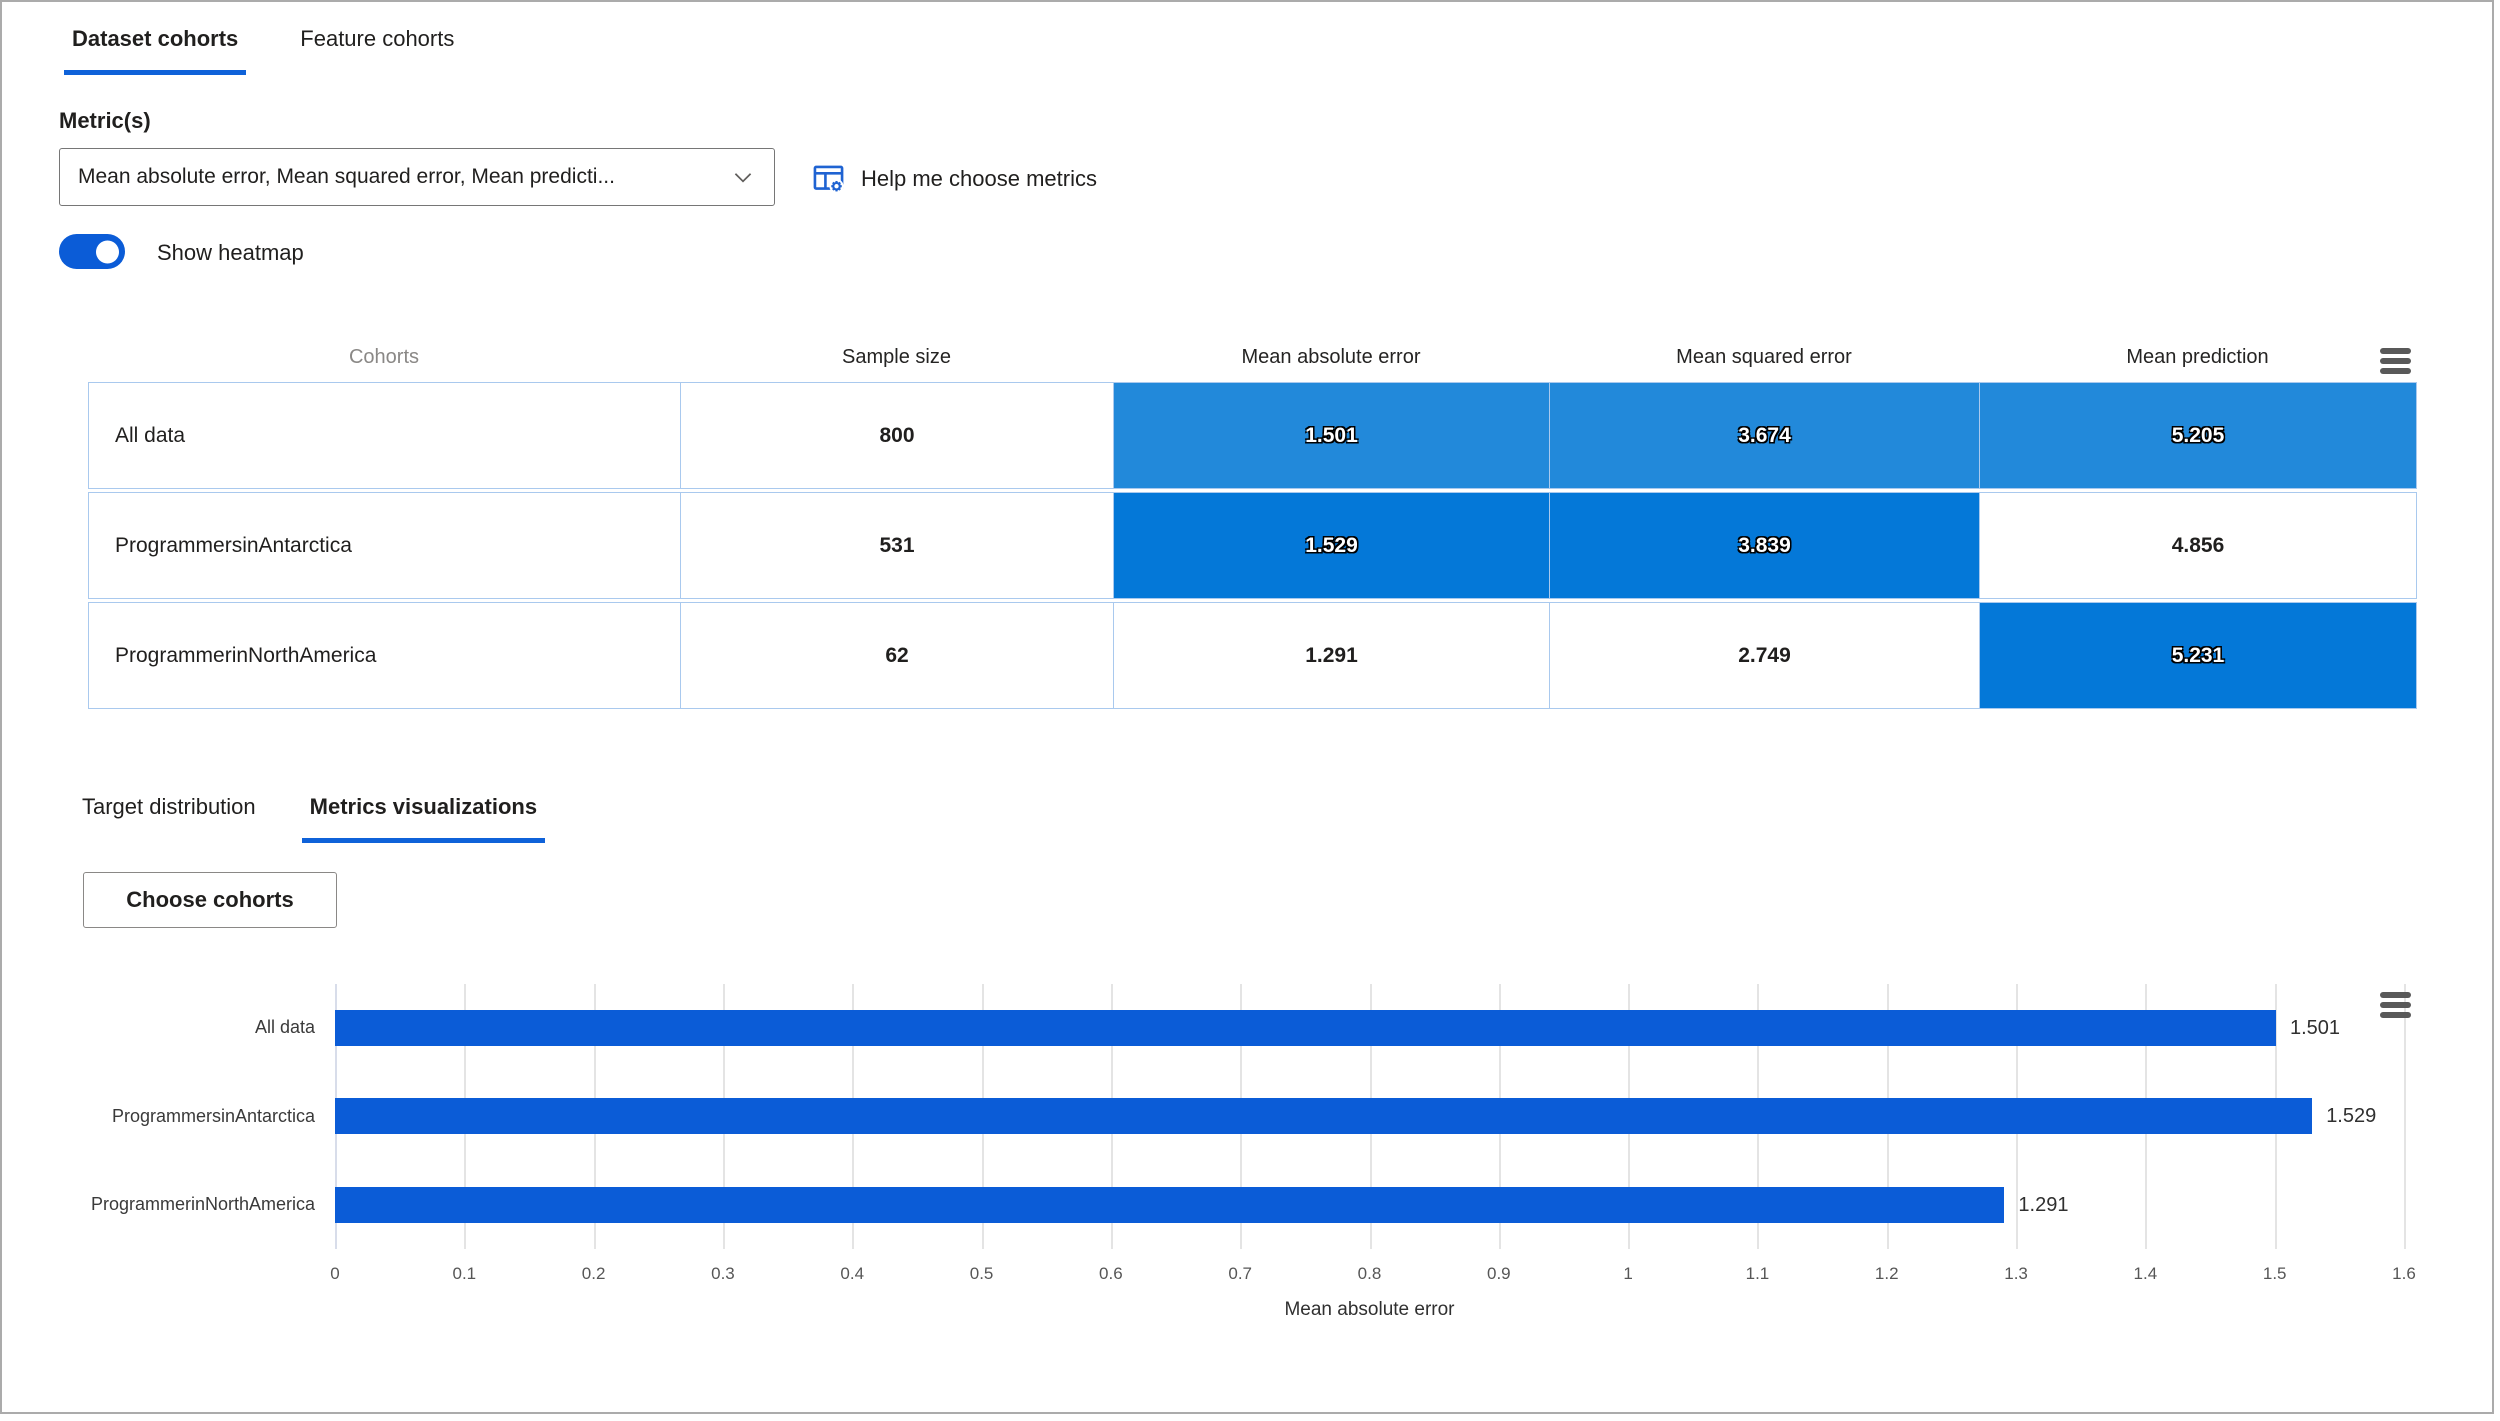 The width and height of the screenshot is (2500, 1421). I want to click on chart-x-axis-title: Mean absolute error, so click(1369, 1309).